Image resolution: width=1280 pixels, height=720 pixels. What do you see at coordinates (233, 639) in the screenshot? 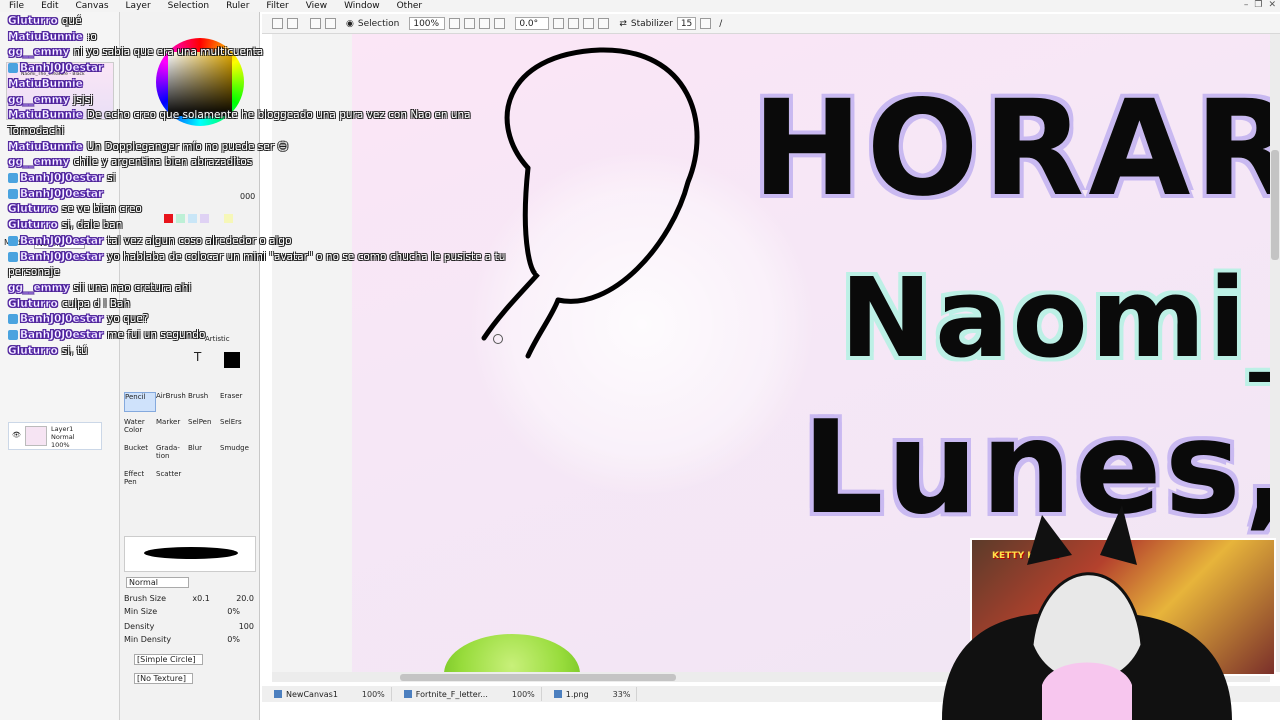
I see `min-density-value: 0%` at bounding box center [233, 639].